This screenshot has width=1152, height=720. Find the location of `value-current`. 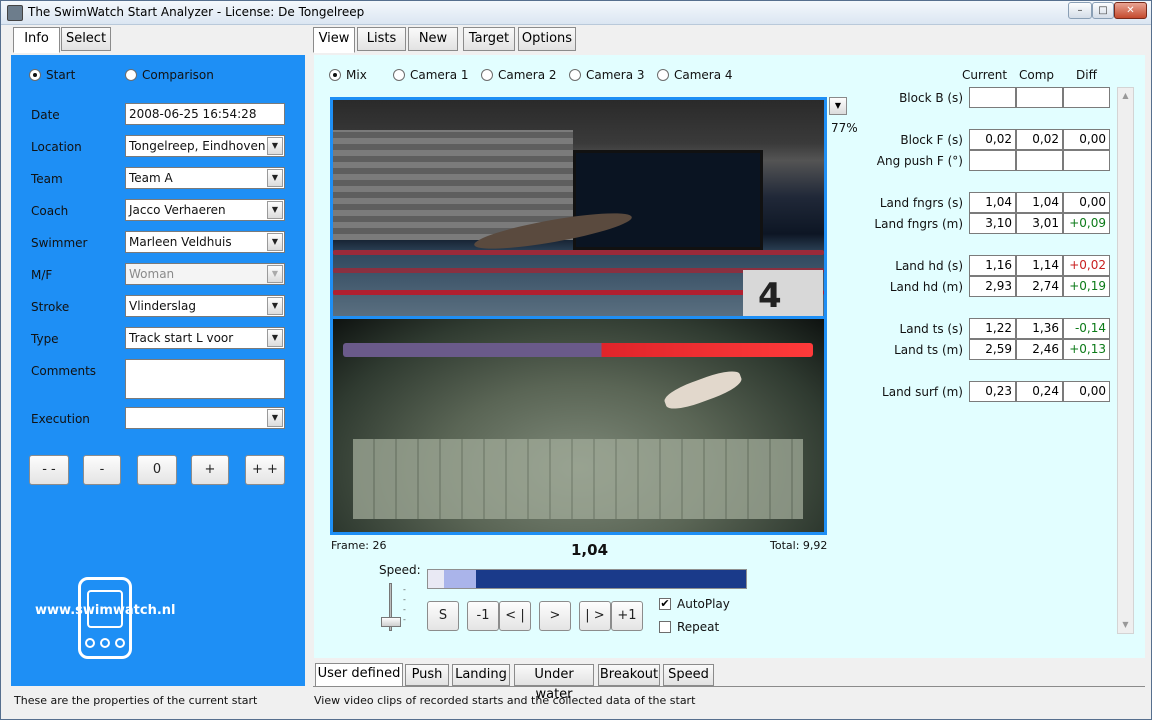

value-current is located at coordinates (992, 97).